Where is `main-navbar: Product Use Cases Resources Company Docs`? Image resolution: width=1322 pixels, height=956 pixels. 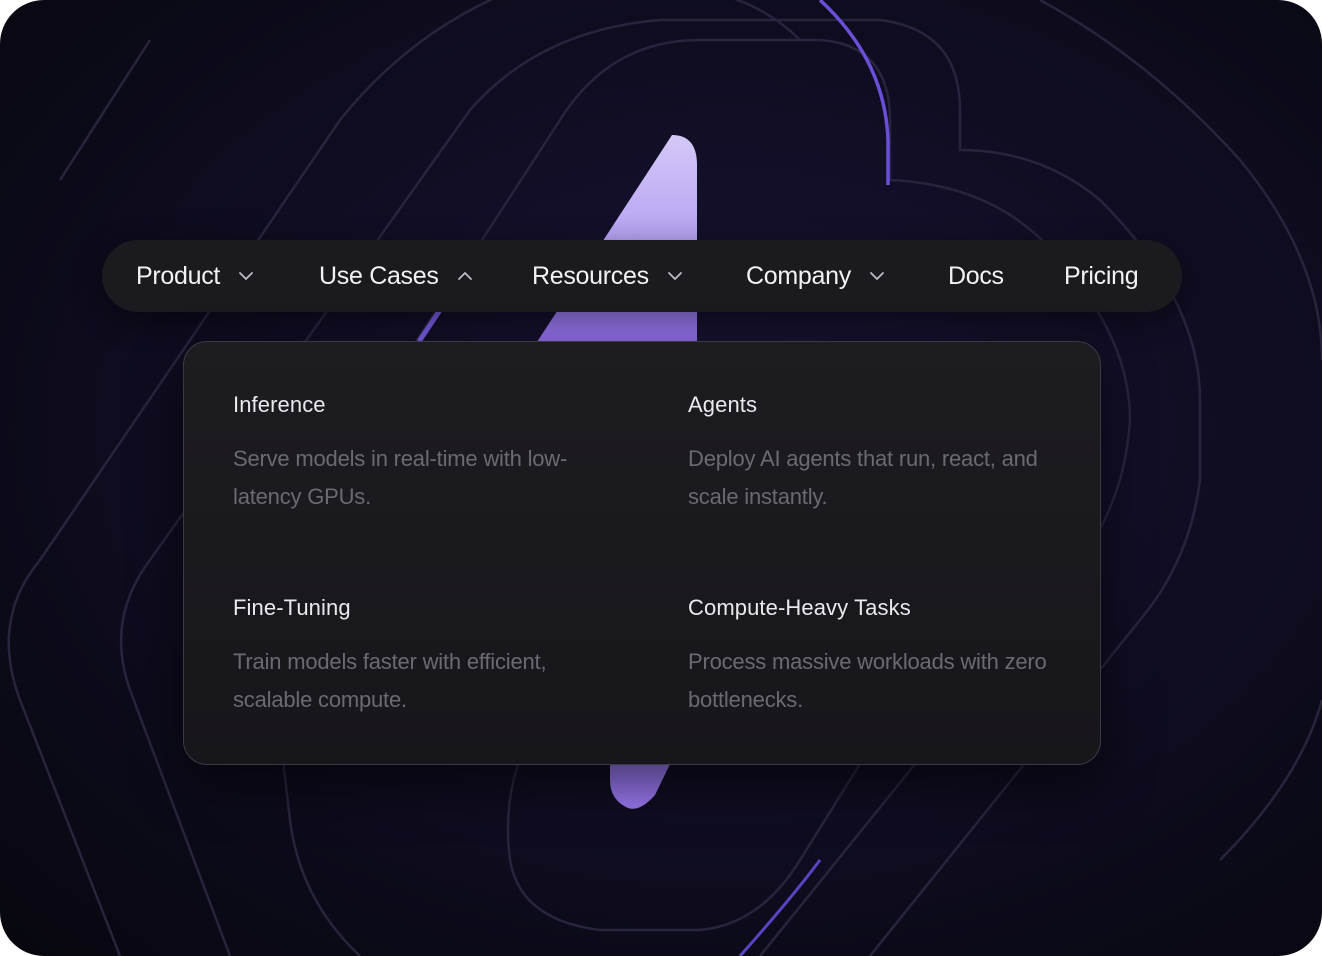 main-navbar: Product Use Cases Resources Company Docs is located at coordinates (642, 276).